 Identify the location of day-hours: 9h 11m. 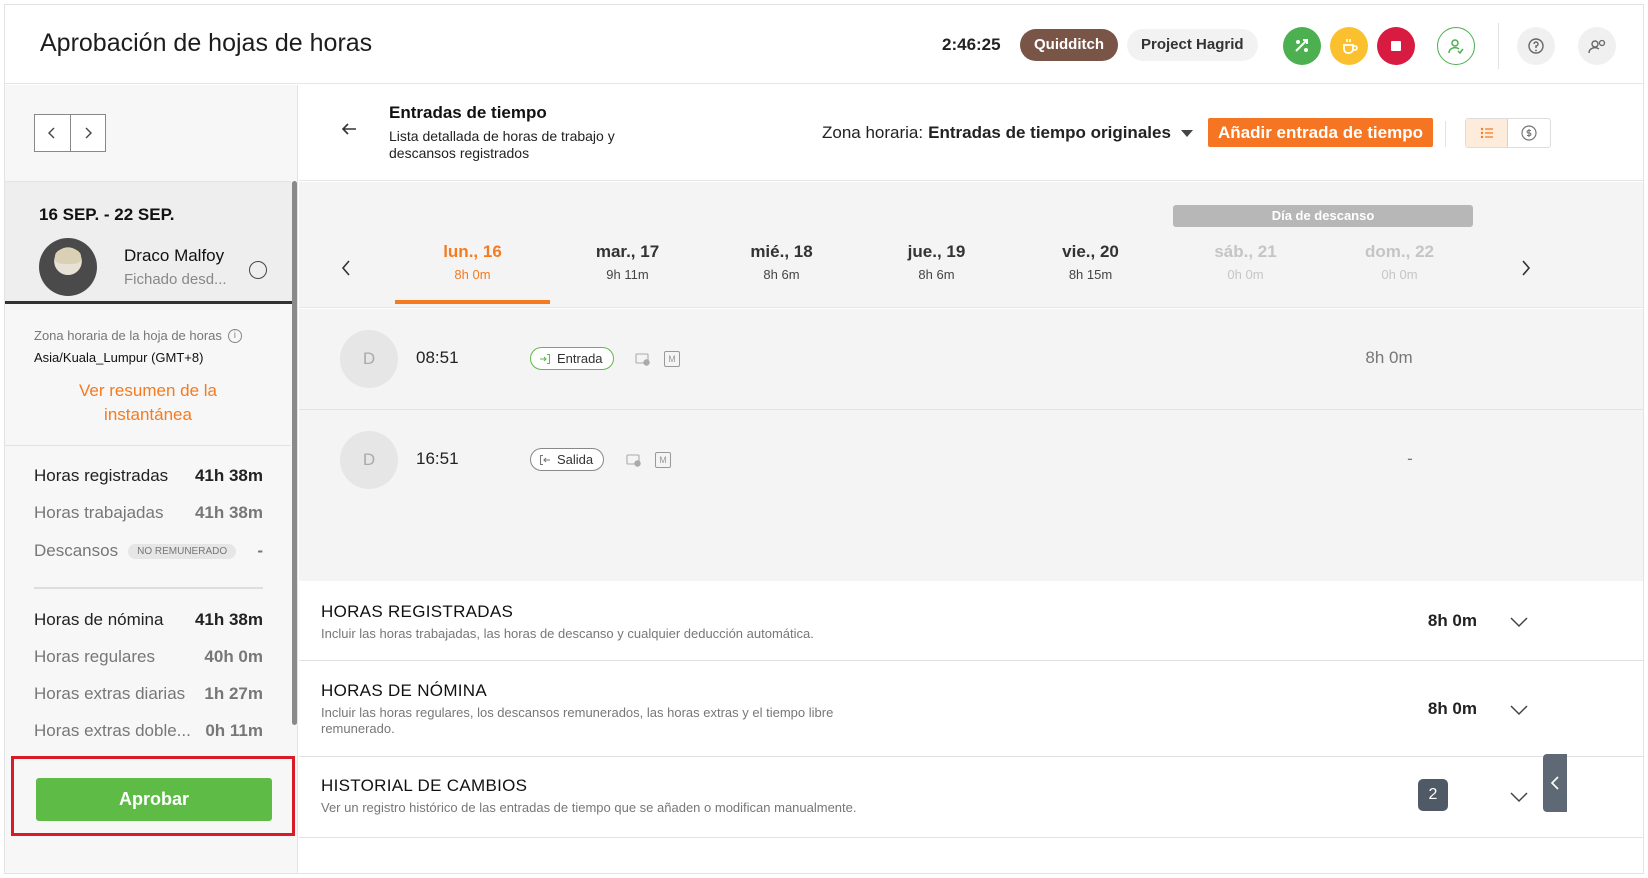
(627, 274).